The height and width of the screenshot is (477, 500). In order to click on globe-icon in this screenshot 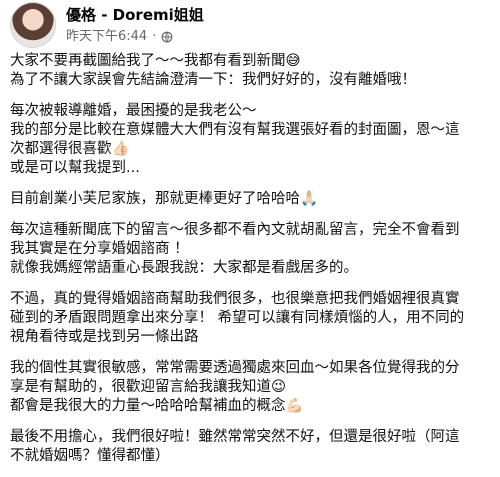, I will do `click(167, 37)`.